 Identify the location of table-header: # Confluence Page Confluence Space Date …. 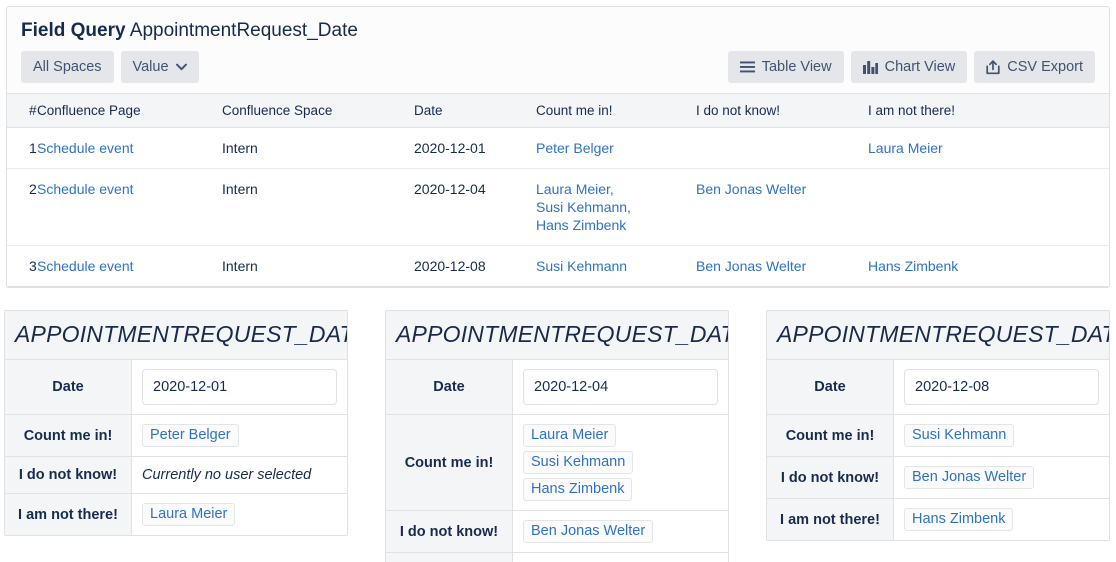
(558, 110).